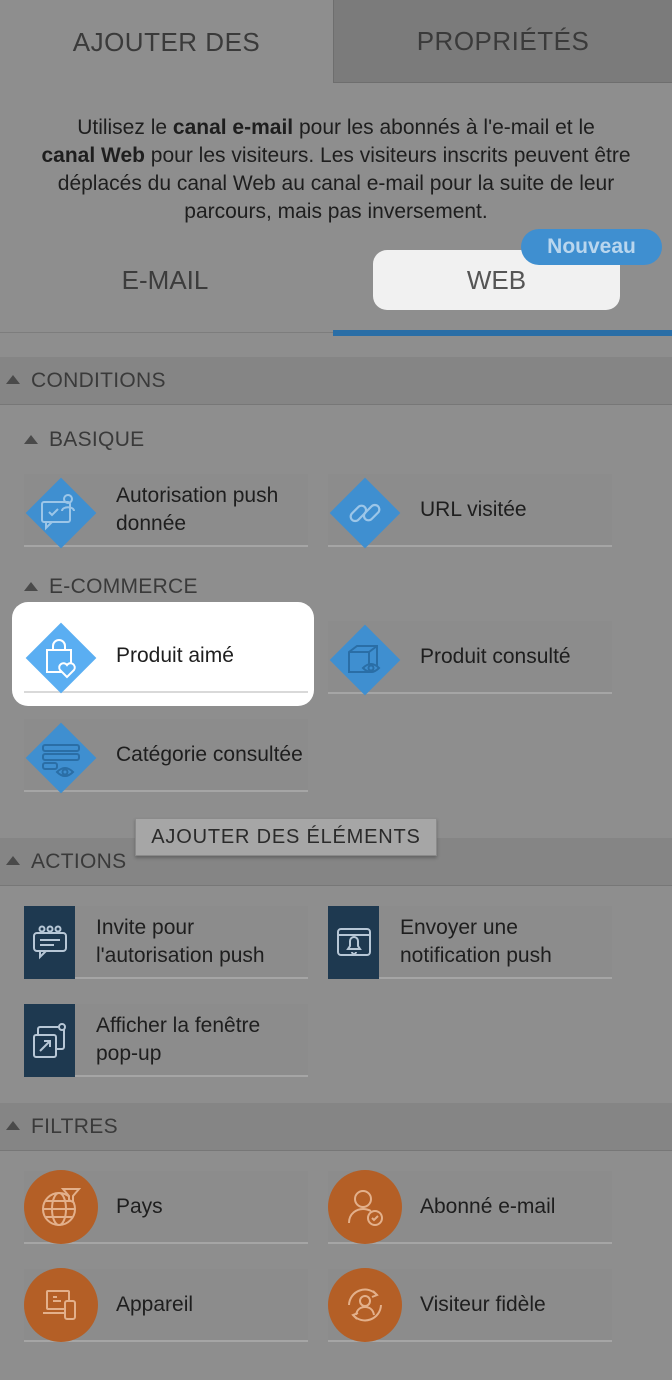 This screenshot has height=1380, width=672. I want to click on top-tabs: AJOUTER DES PROPRIÉTÉS, so click(336, 42).